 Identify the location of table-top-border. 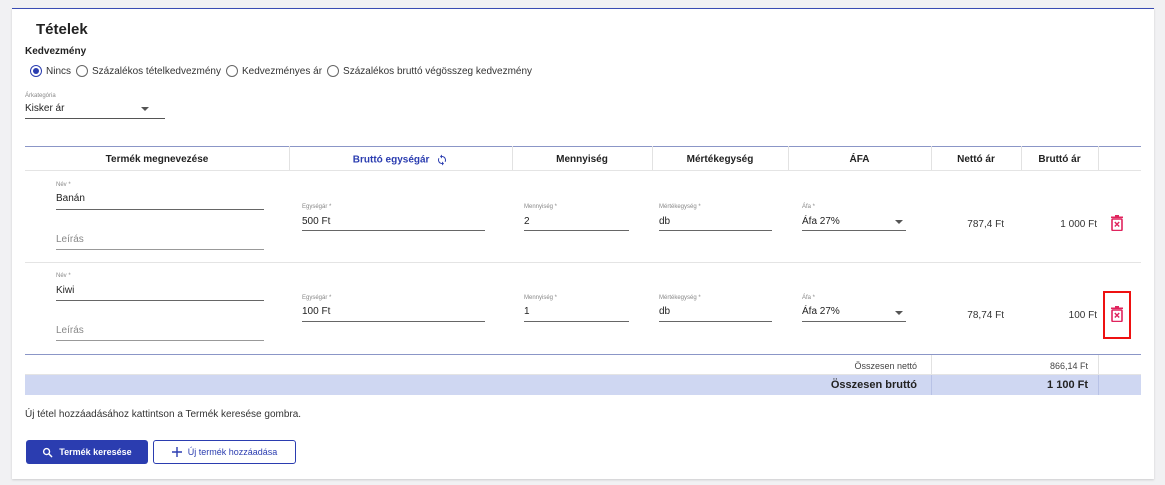
(583, 146).